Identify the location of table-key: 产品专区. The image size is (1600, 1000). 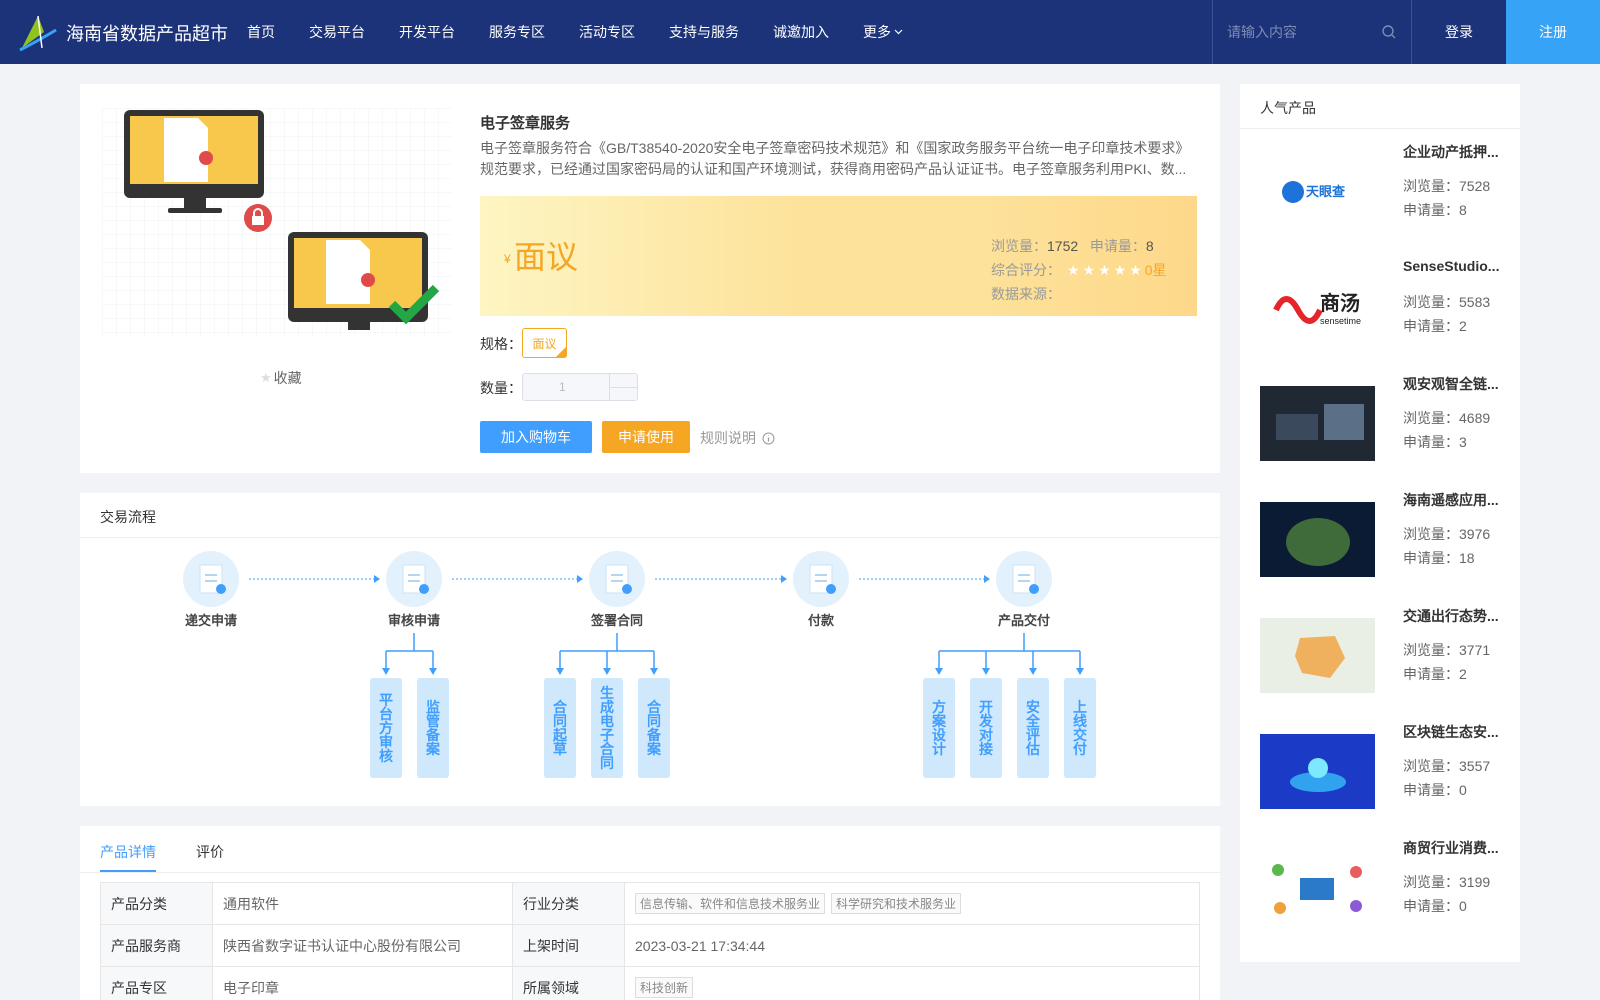
(156, 983).